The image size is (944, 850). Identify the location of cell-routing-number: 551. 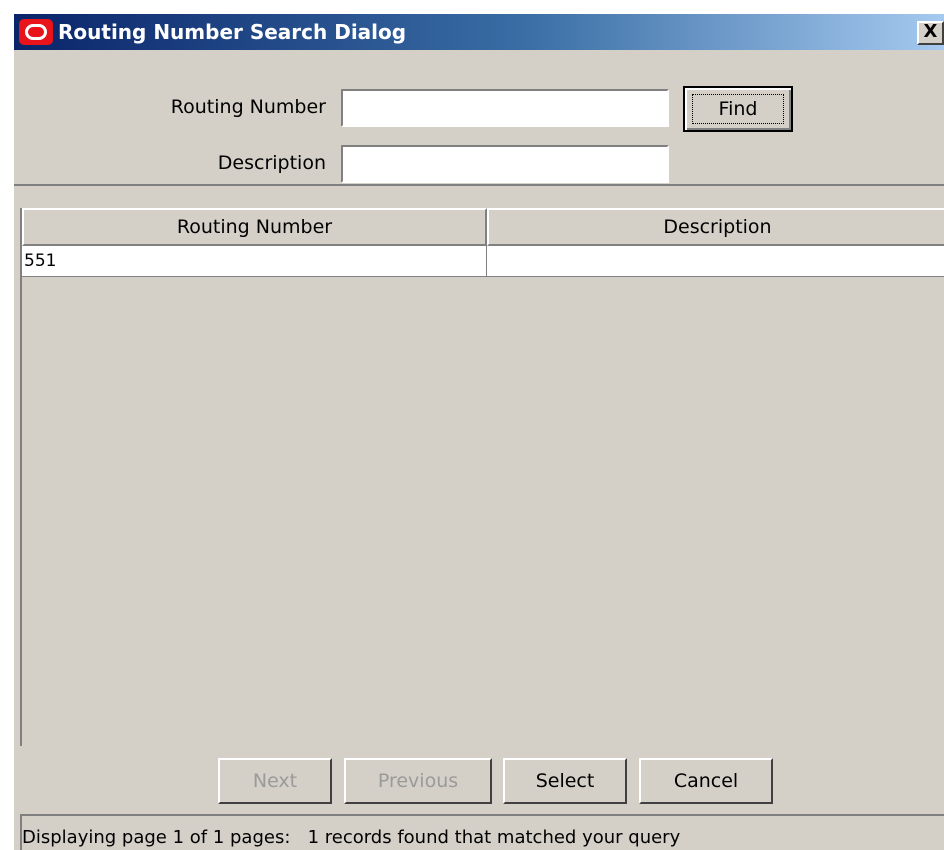
(254, 261).